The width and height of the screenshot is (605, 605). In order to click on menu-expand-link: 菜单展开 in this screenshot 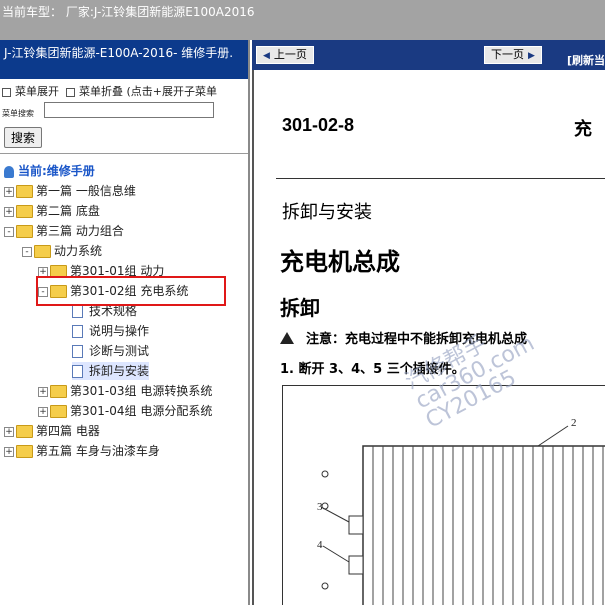, I will do `click(37, 91)`.